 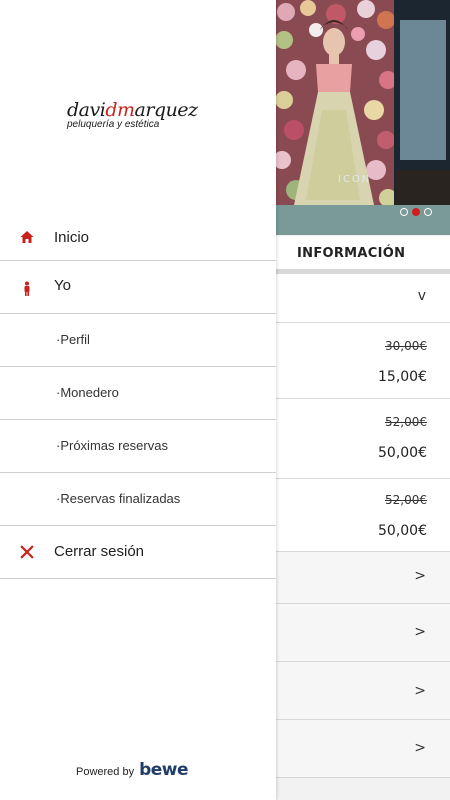 What do you see at coordinates (86, 110) in the screenshot?
I see `logo-text-part: davi` at bounding box center [86, 110].